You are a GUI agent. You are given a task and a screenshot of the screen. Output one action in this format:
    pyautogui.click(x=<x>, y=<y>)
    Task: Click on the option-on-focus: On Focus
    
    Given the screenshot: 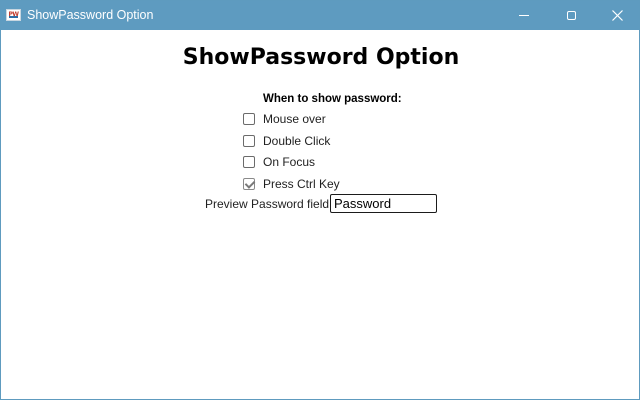 What is the action you would take?
    pyautogui.click(x=279, y=162)
    